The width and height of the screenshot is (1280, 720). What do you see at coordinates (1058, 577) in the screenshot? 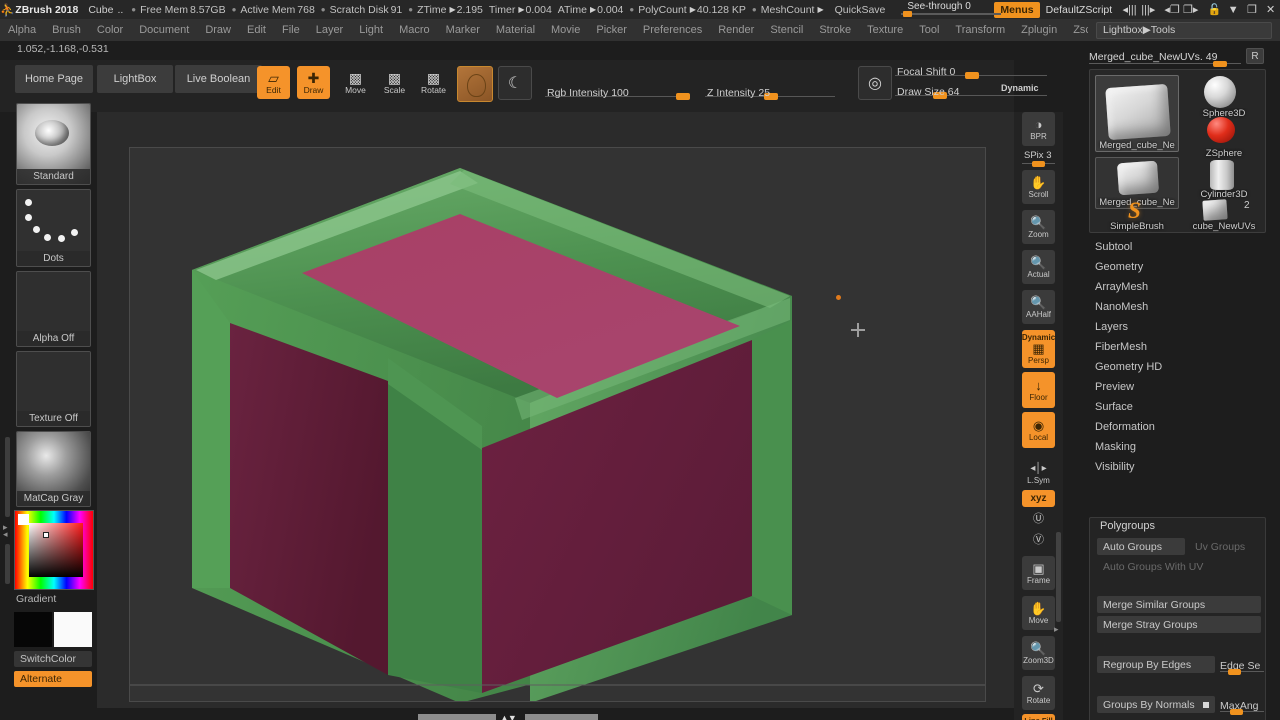
I see `rail-scrollbar` at bounding box center [1058, 577].